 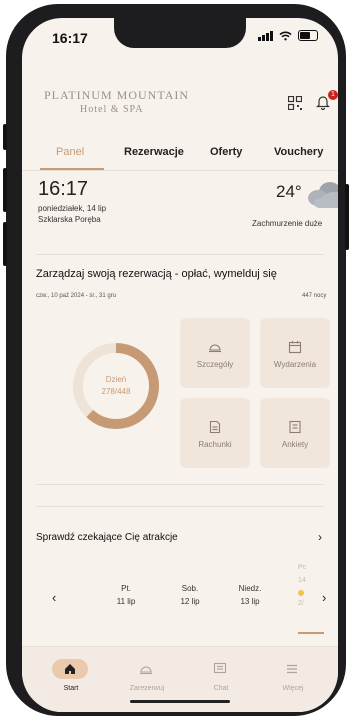 What do you see at coordinates (302, 567) in the screenshot?
I see `day-name: Pc` at bounding box center [302, 567].